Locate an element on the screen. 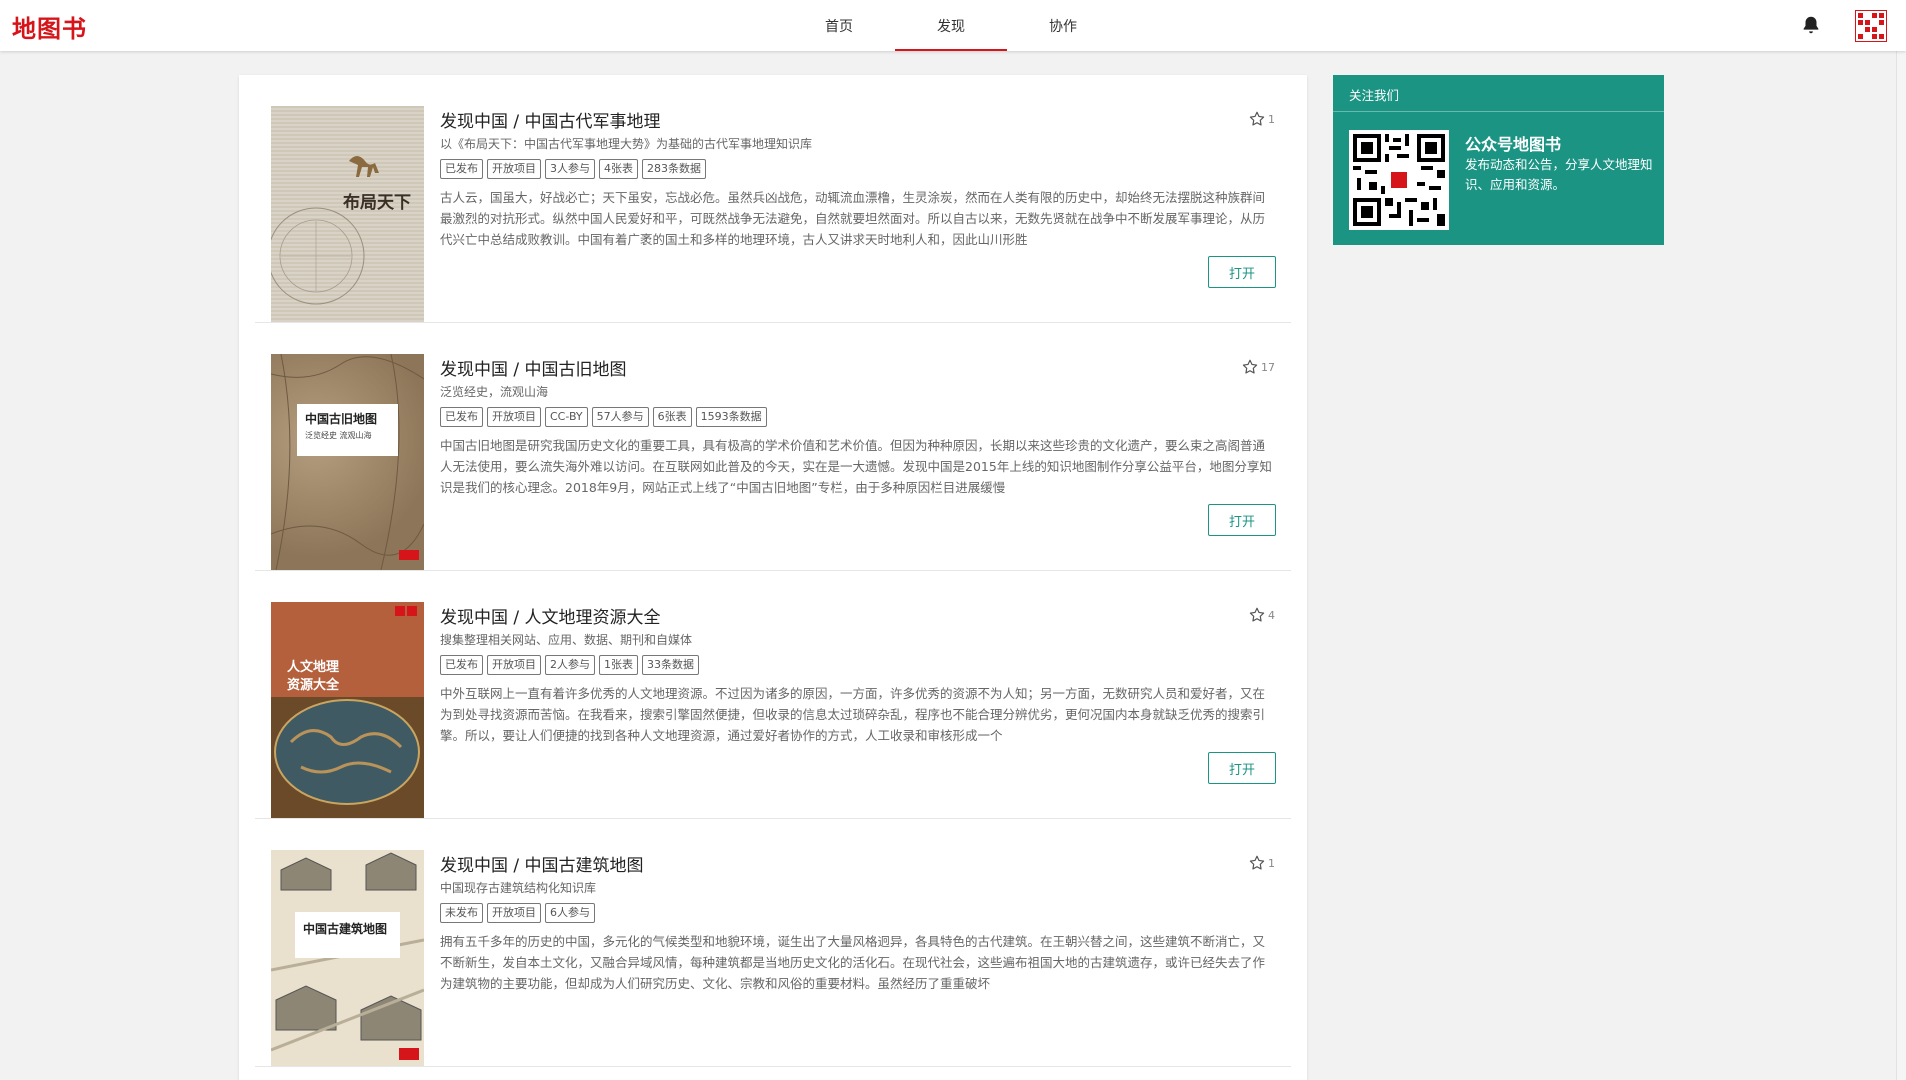 The image size is (1906, 1080). tables-badge: 1张表 is located at coordinates (618, 665).